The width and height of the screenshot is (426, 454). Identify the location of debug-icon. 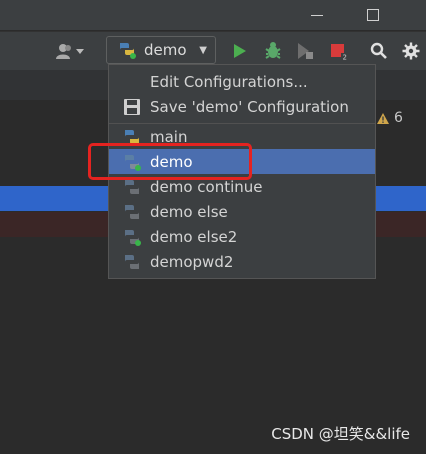
(273, 50).